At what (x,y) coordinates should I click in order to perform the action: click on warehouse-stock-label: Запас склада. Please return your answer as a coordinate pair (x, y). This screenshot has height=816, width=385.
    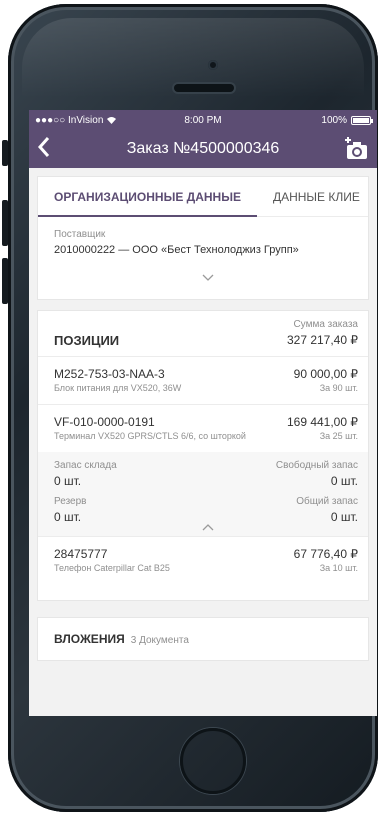
    Looking at the image, I should click on (85, 465).